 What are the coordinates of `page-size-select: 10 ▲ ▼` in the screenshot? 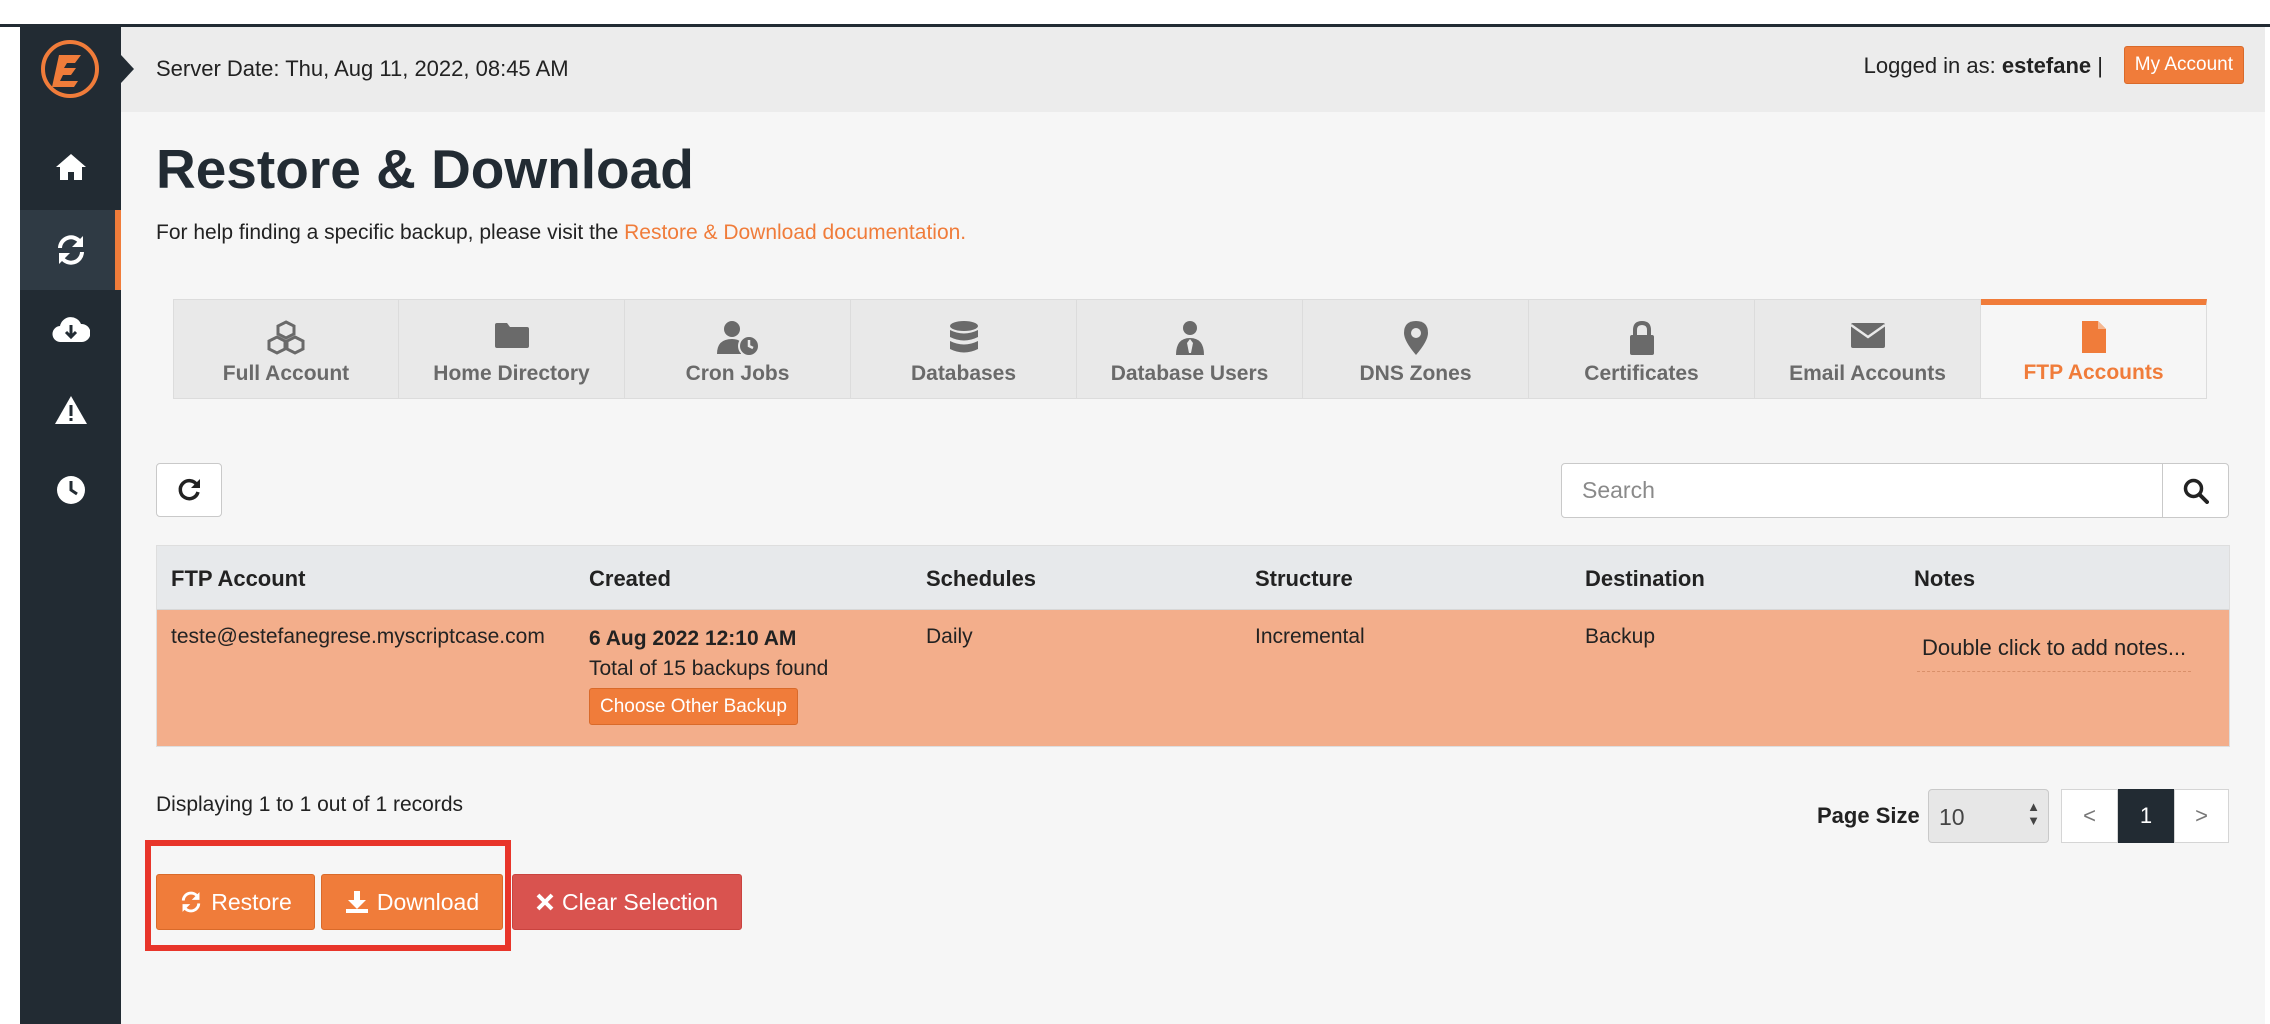 It's located at (1988, 816).